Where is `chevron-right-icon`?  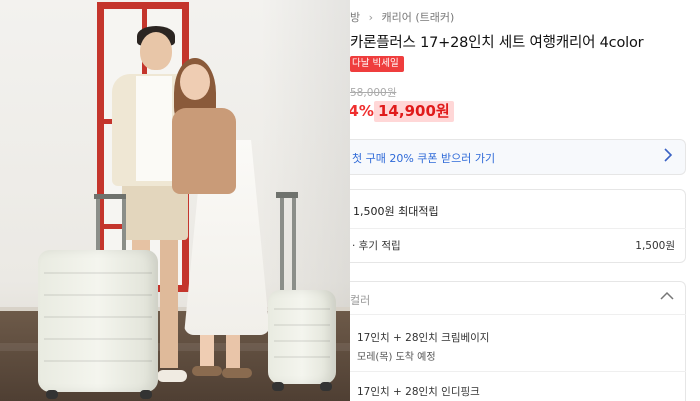
chevron-right-icon is located at coordinates (670, 157).